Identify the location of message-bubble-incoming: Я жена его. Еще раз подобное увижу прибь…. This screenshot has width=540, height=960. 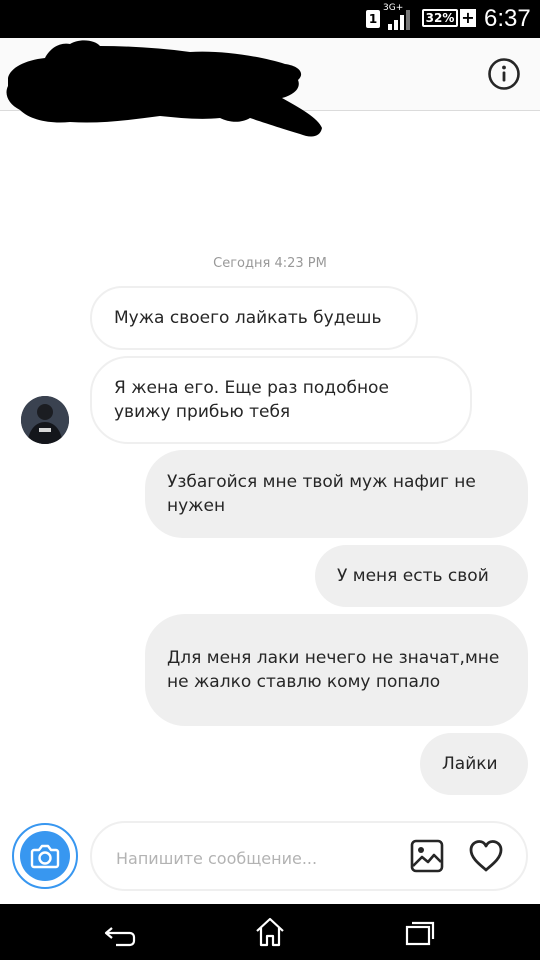
(281, 400).